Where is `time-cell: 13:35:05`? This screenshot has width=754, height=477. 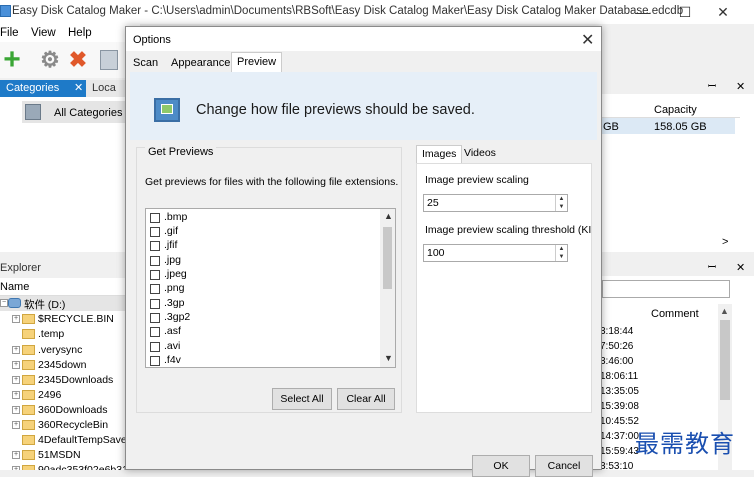 time-cell: 13:35:05 is located at coordinates (619, 391).